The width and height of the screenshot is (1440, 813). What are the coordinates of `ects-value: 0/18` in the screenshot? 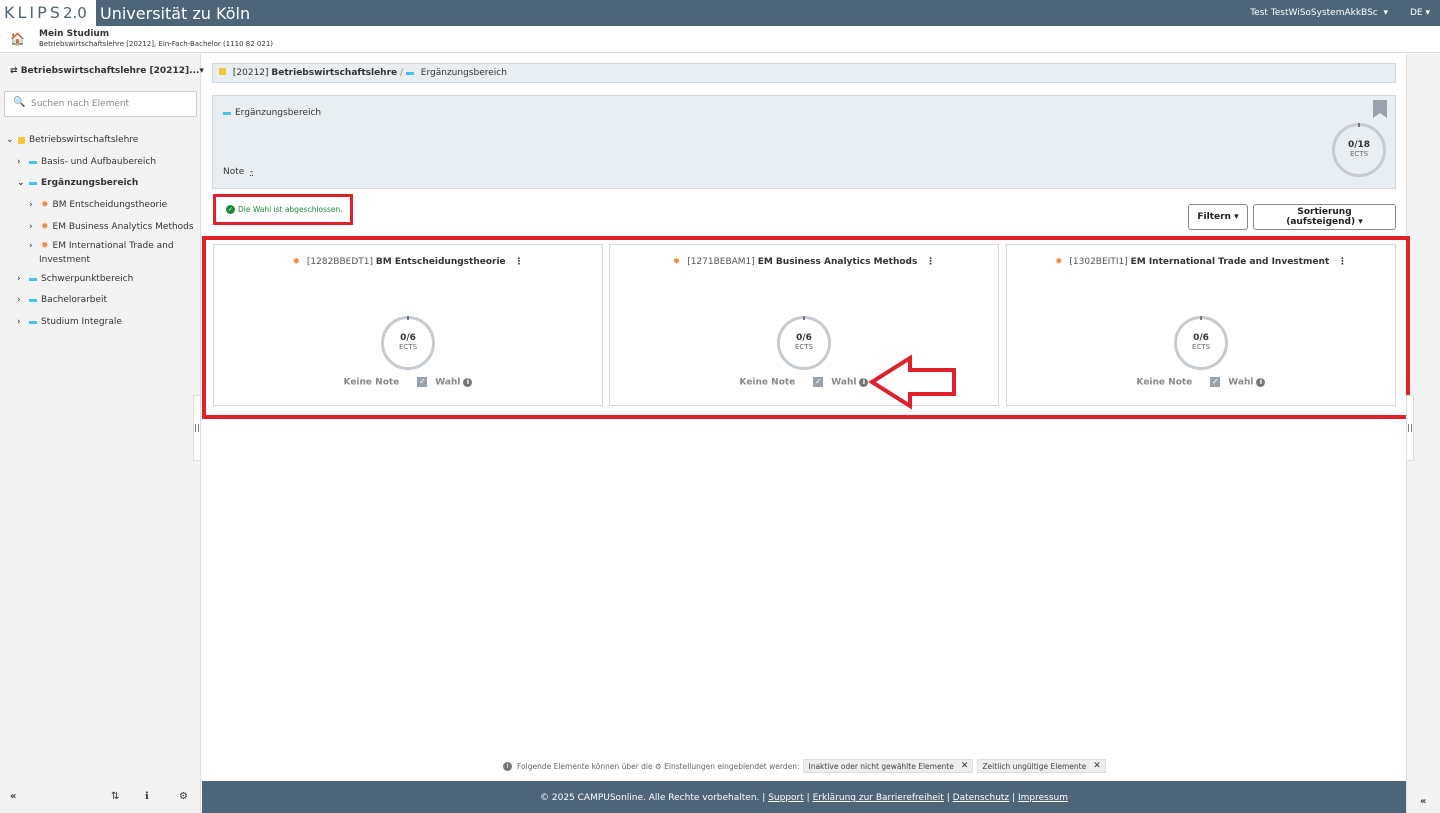 It's located at (1359, 145).